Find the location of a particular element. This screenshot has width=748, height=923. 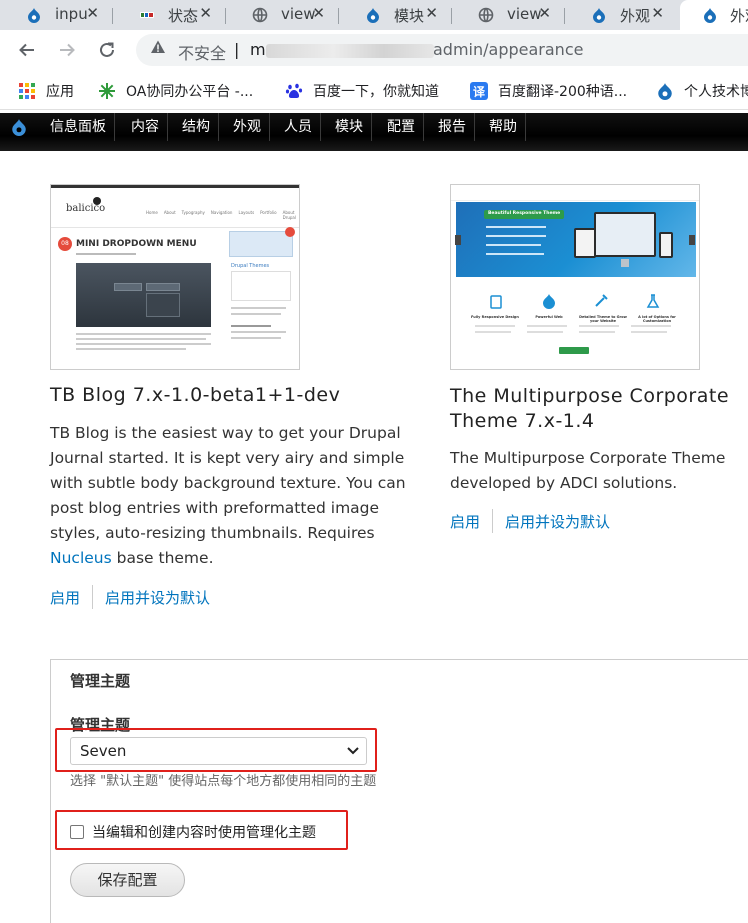

highlight-box-checkbox is located at coordinates (201, 830).